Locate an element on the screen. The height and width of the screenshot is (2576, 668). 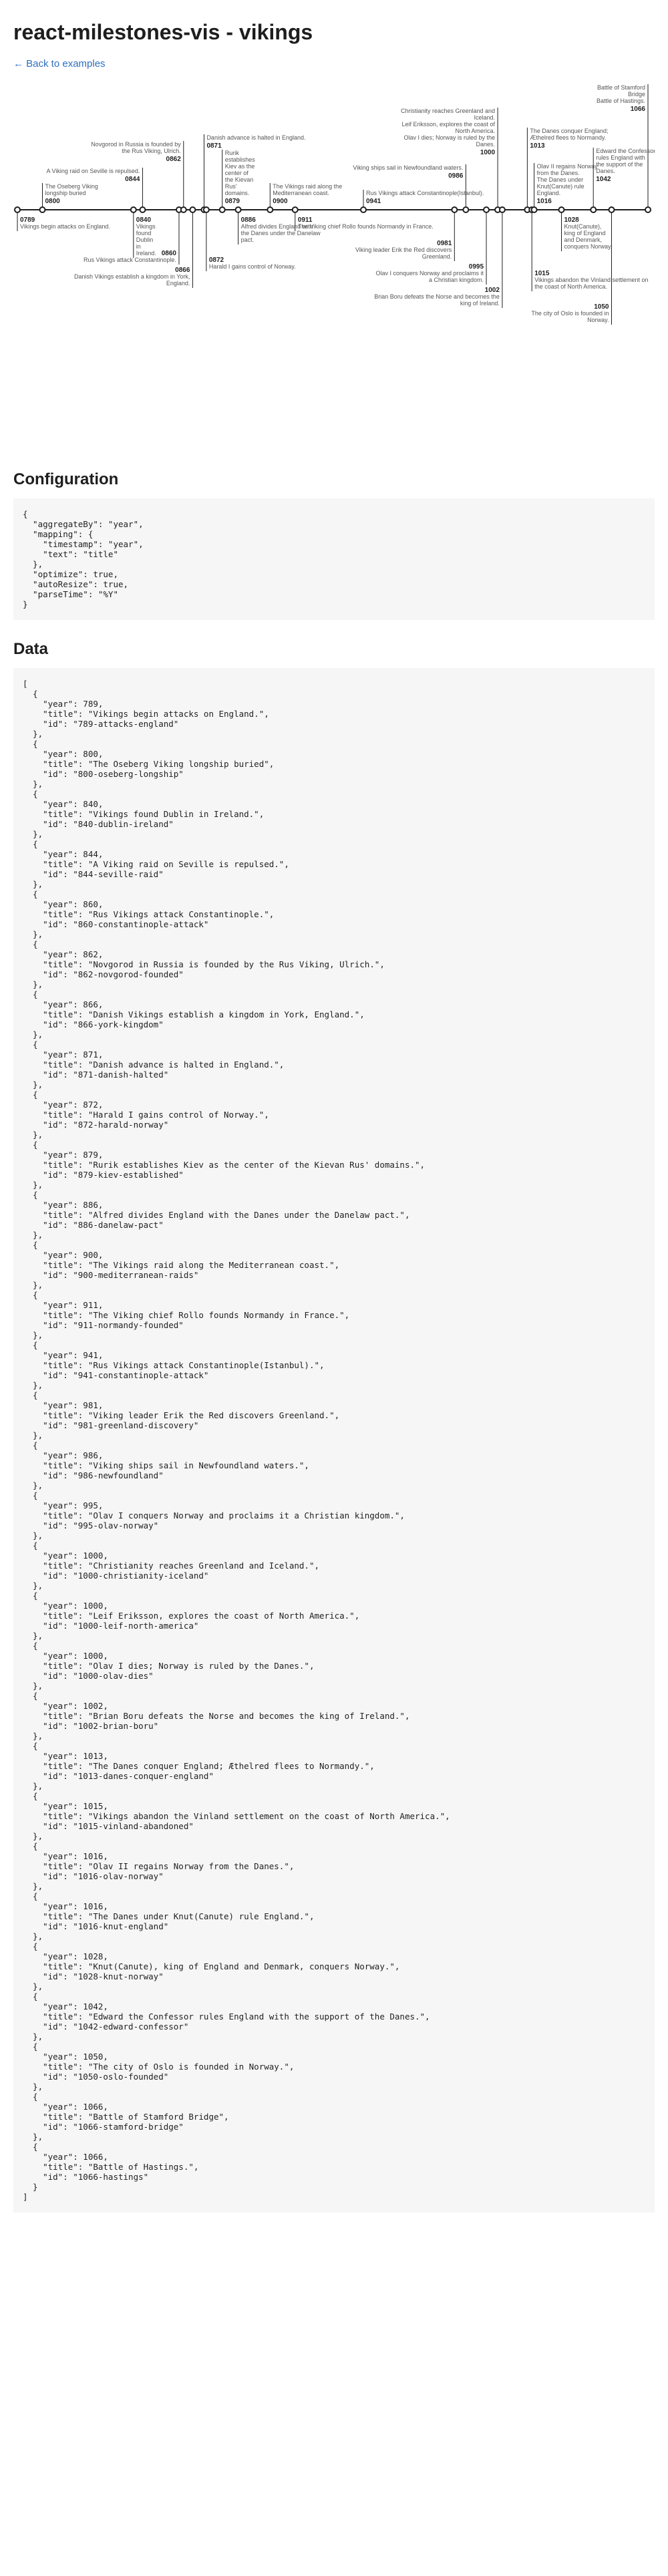
event-title: a Christian kingdom. is located at coordinates (456, 280).